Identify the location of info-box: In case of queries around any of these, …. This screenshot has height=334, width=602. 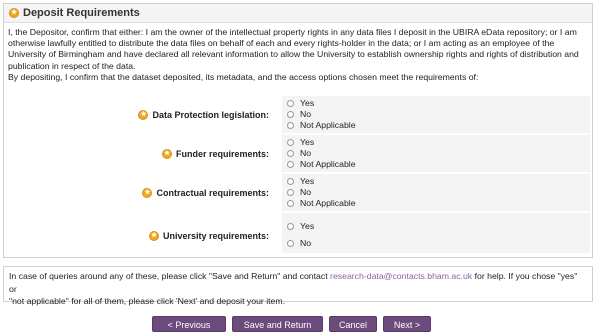
(298, 286).